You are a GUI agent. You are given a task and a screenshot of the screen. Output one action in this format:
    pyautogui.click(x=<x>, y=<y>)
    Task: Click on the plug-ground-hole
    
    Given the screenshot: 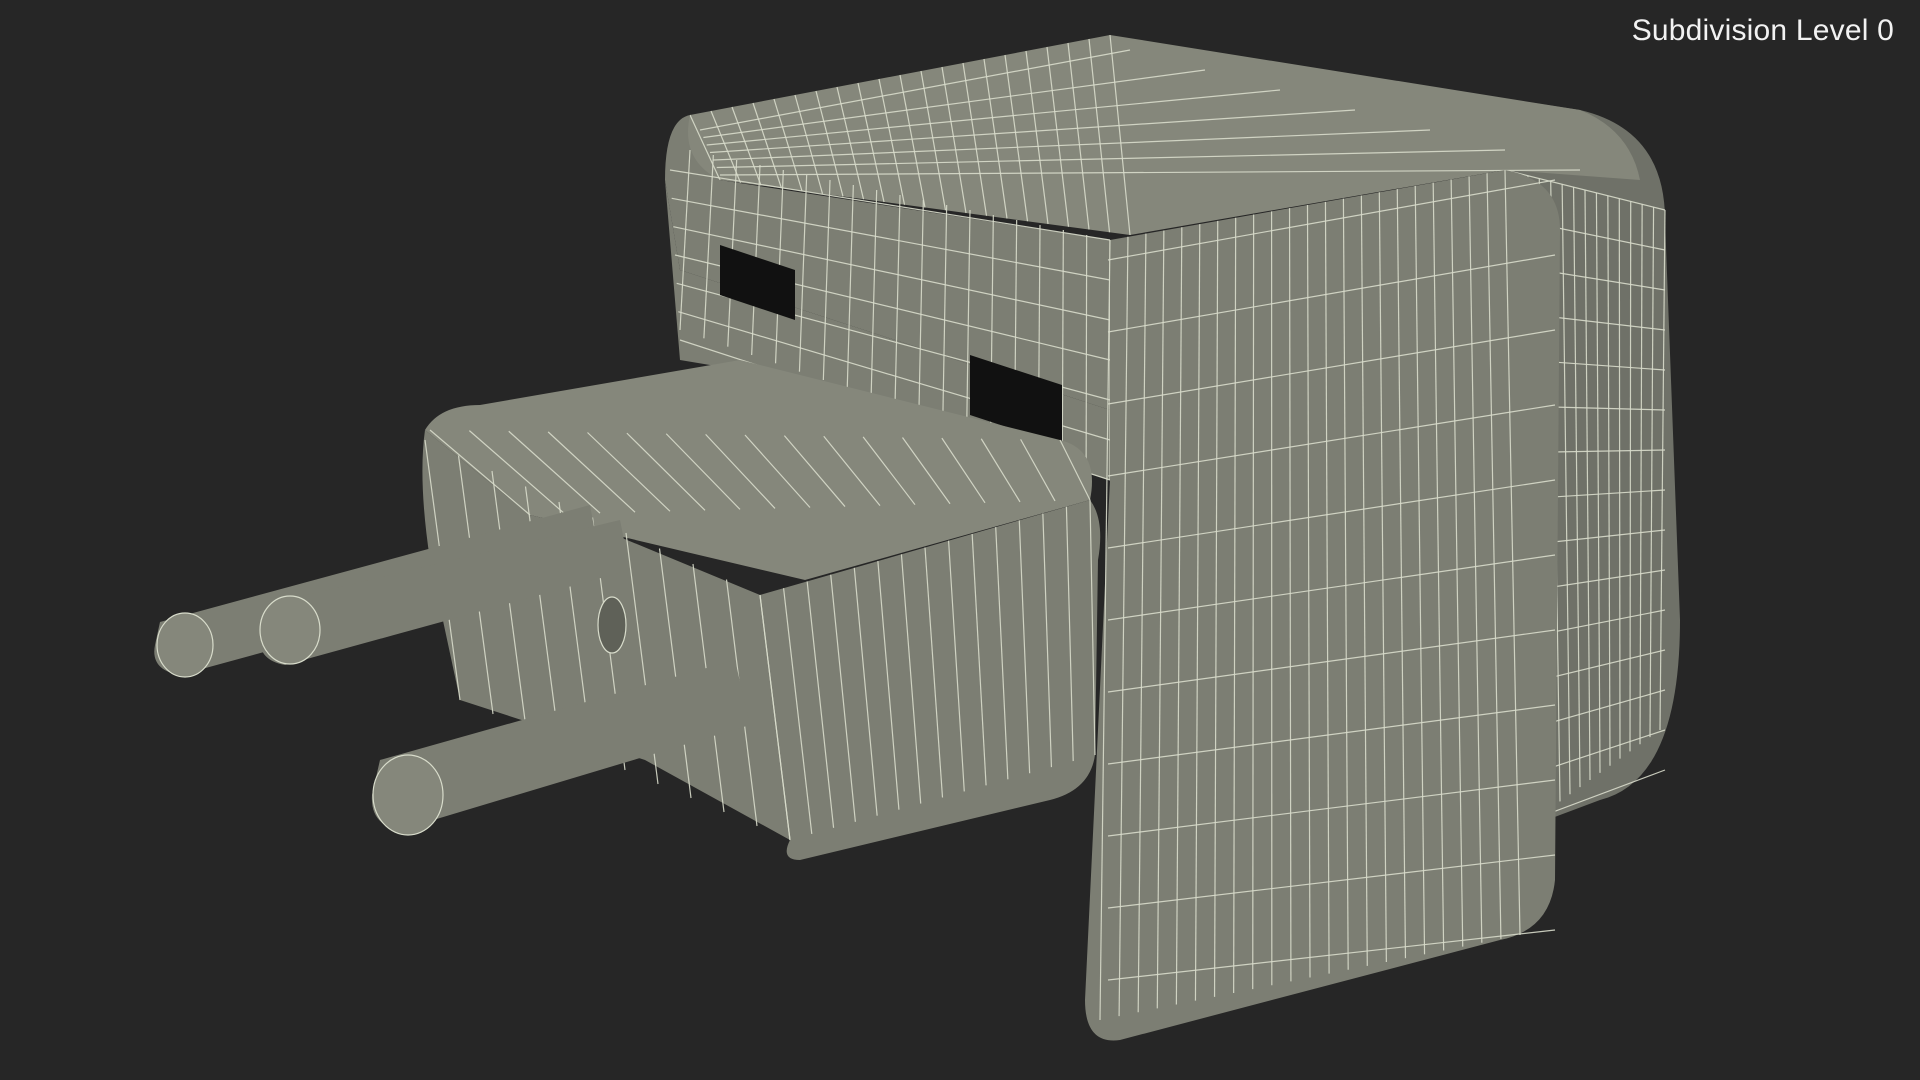 What is the action you would take?
    pyautogui.click(x=612, y=625)
    